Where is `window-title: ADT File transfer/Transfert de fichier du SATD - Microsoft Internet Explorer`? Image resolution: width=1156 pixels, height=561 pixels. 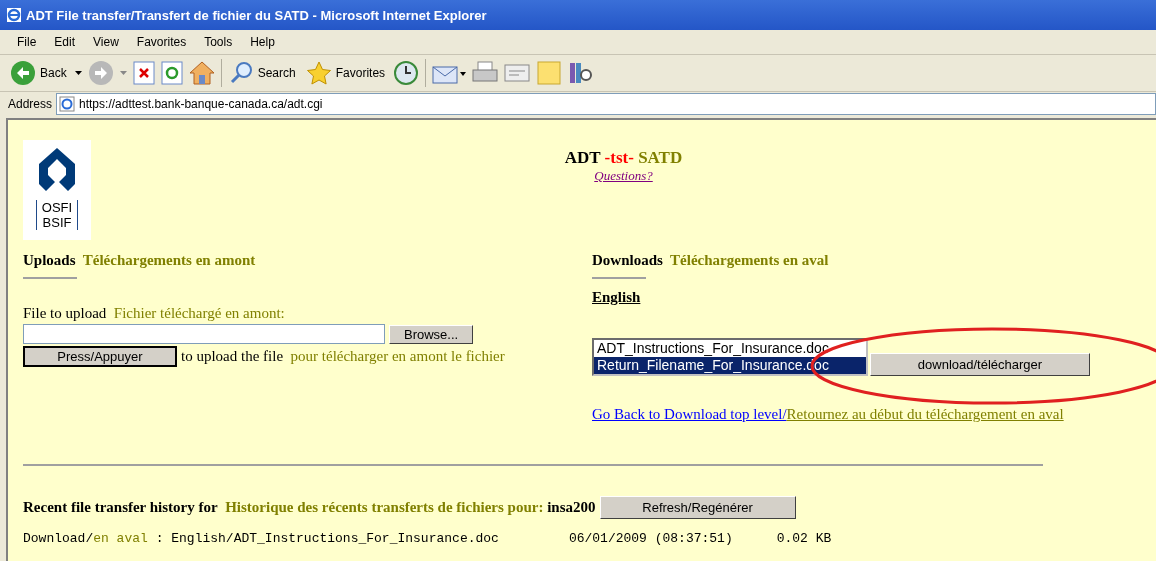 window-title: ADT File transfer/Transfert de fichier du SATD - Microsoft Internet Explorer is located at coordinates (256, 15).